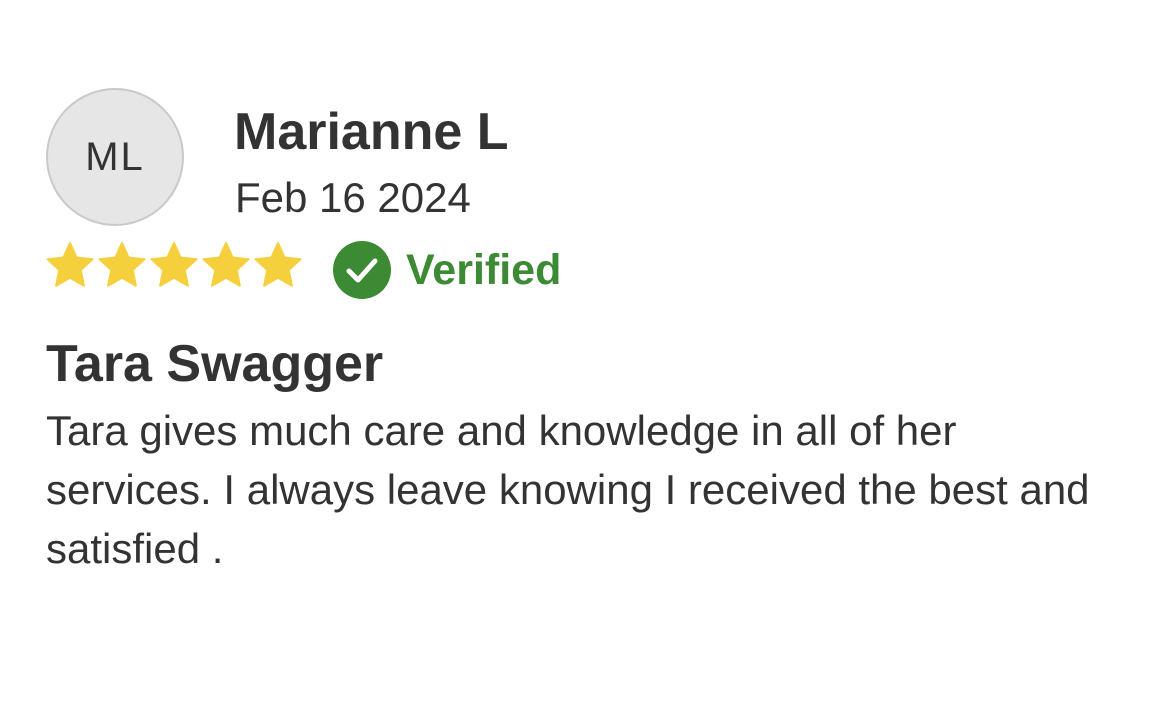 The image size is (1170, 710). What do you see at coordinates (484, 269) in the screenshot?
I see `verified-label: Verified` at bounding box center [484, 269].